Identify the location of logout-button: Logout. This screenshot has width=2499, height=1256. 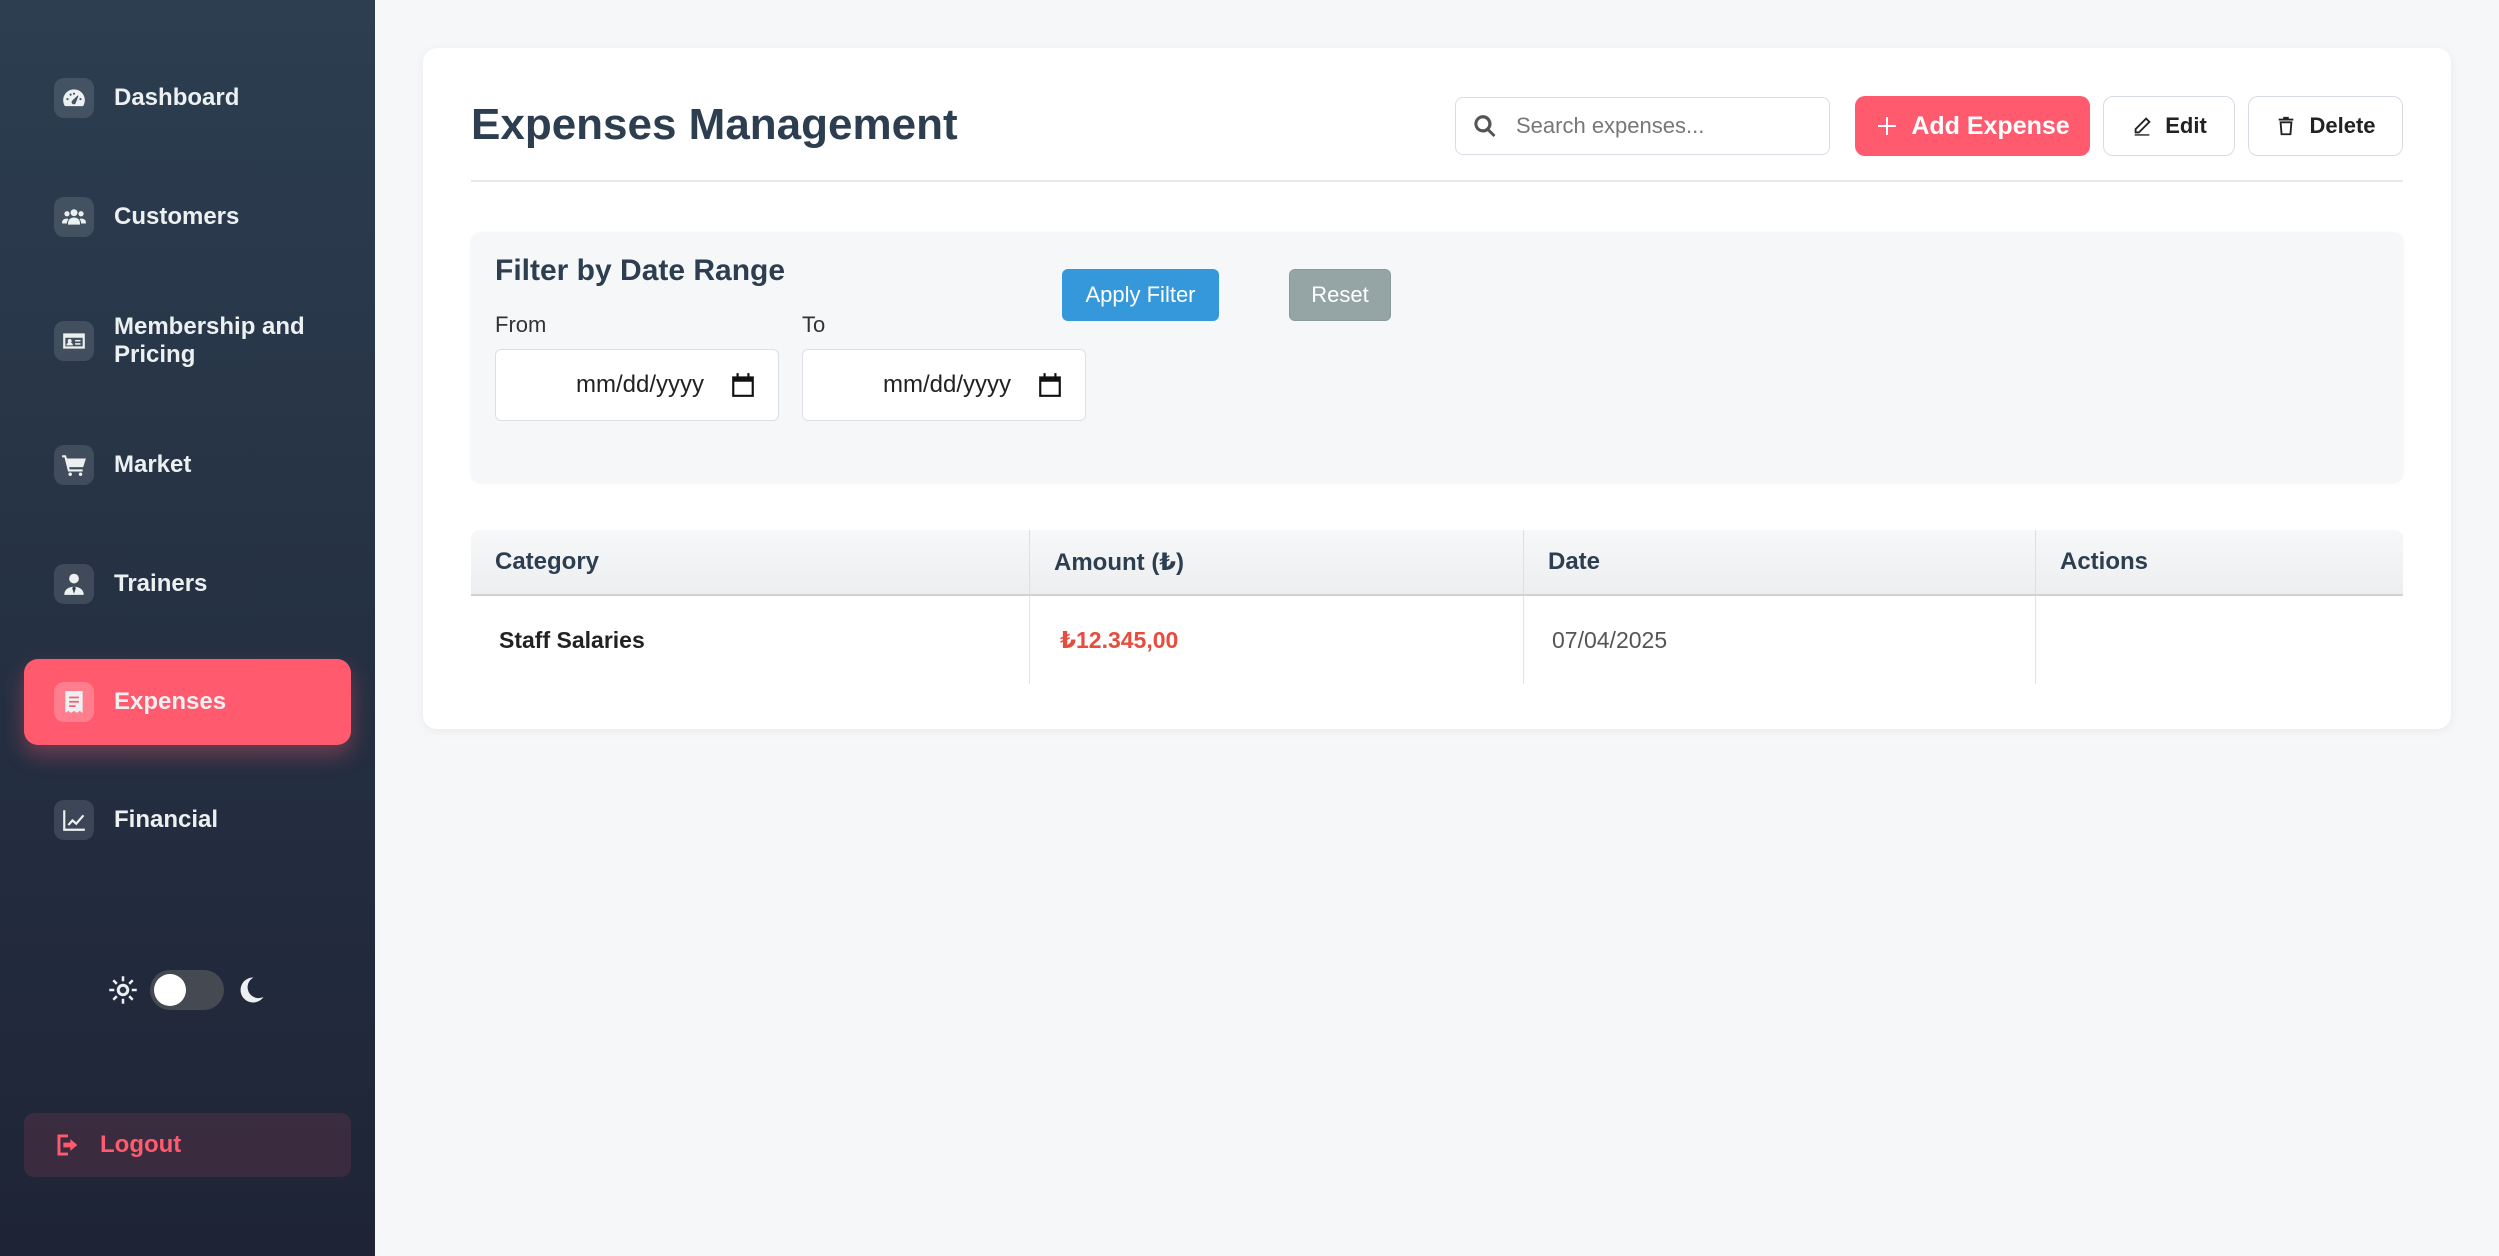
(187, 1145).